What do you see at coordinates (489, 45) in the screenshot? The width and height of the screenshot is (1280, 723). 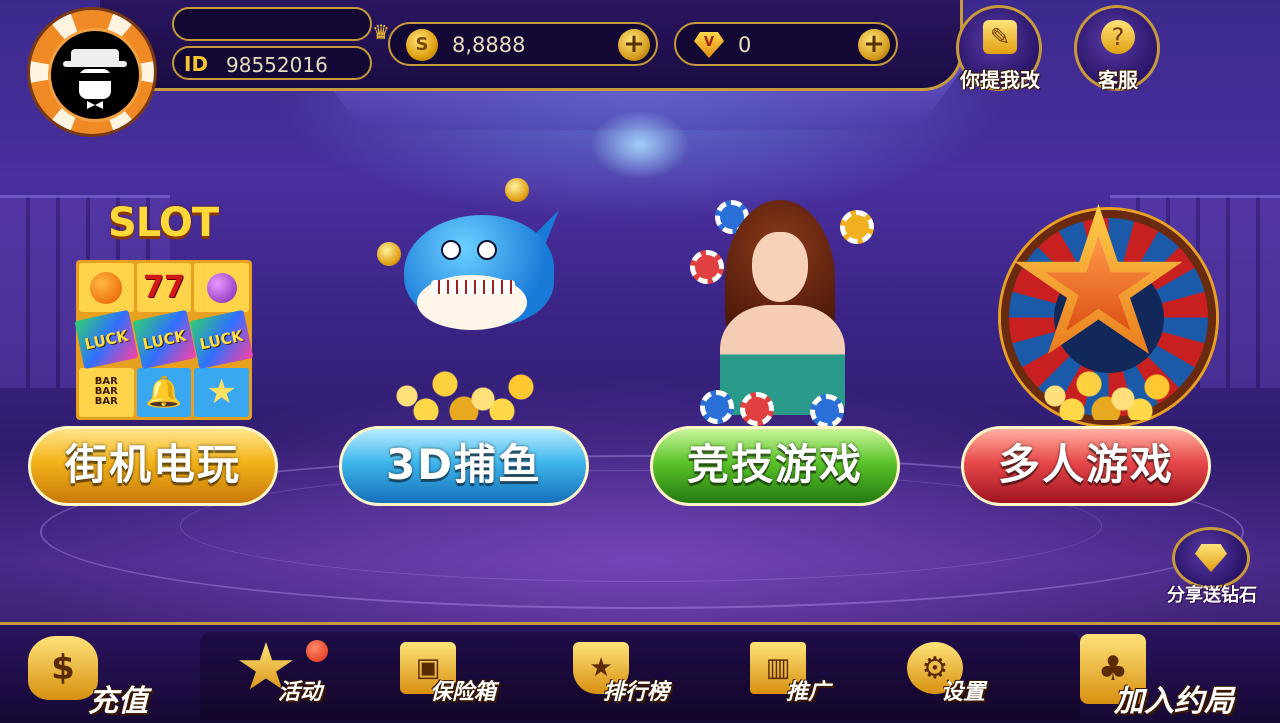 I see `coin-value: 8,8888` at bounding box center [489, 45].